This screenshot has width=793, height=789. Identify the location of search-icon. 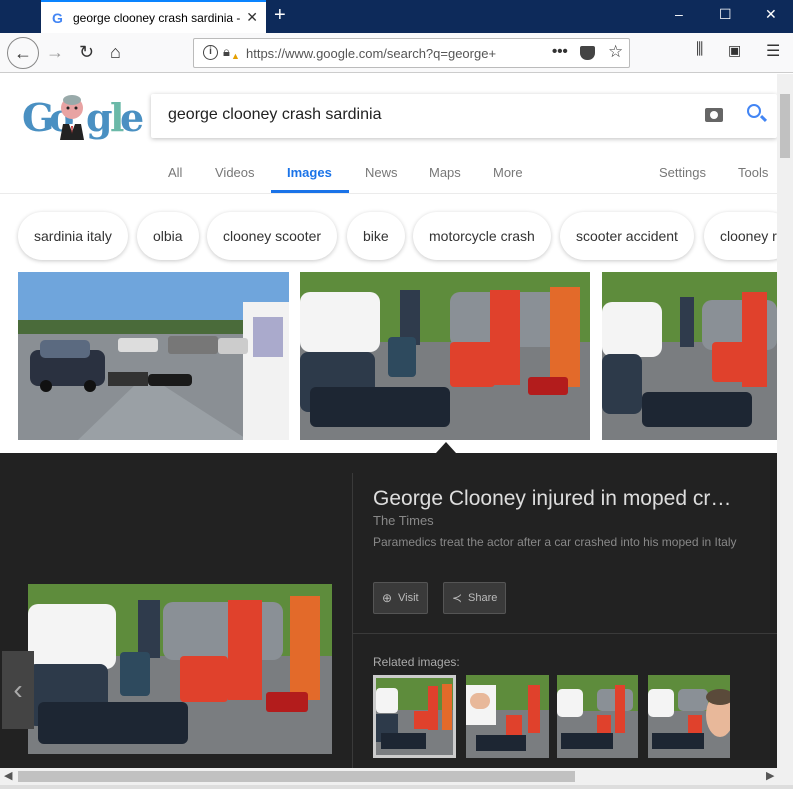
(754, 111).